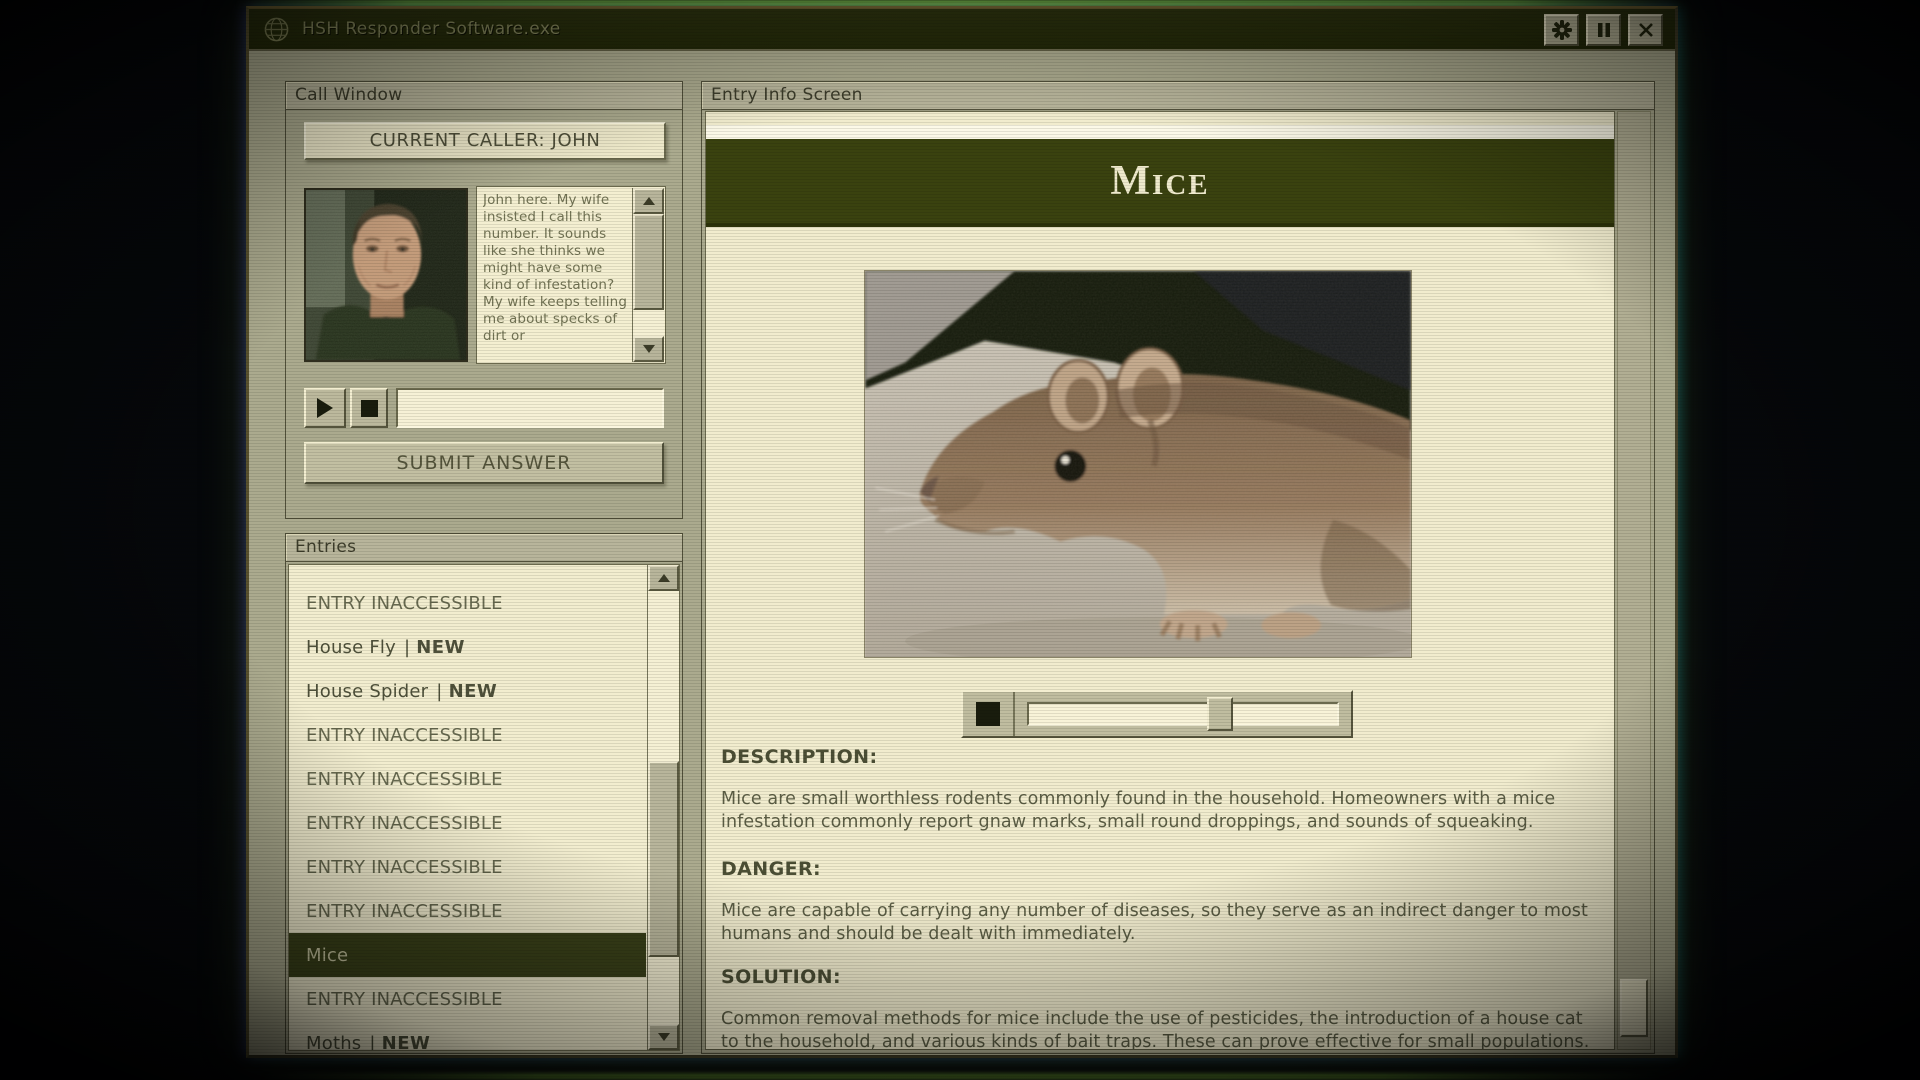  I want to click on entry-info-header: Entry Info Screen, so click(1178, 96).